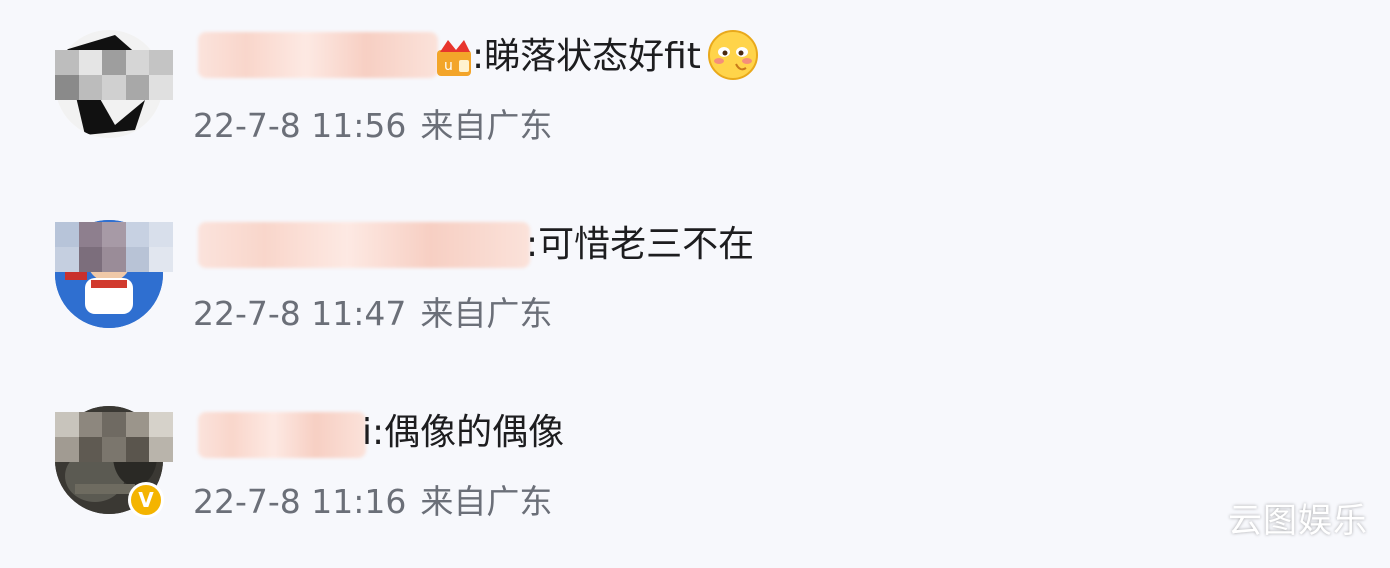 The width and height of the screenshot is (1390, 568). I want to click on blush-emoji-icon, so click(733, 57).